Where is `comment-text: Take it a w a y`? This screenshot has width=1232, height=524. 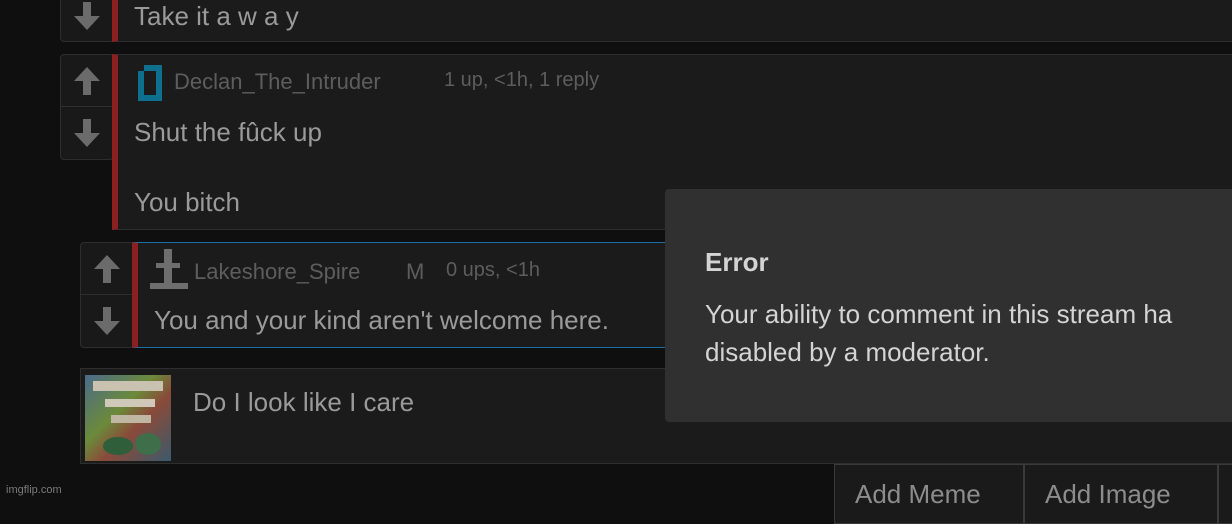
comment-text: Take it a w a y is located at coordinates (216, 16).